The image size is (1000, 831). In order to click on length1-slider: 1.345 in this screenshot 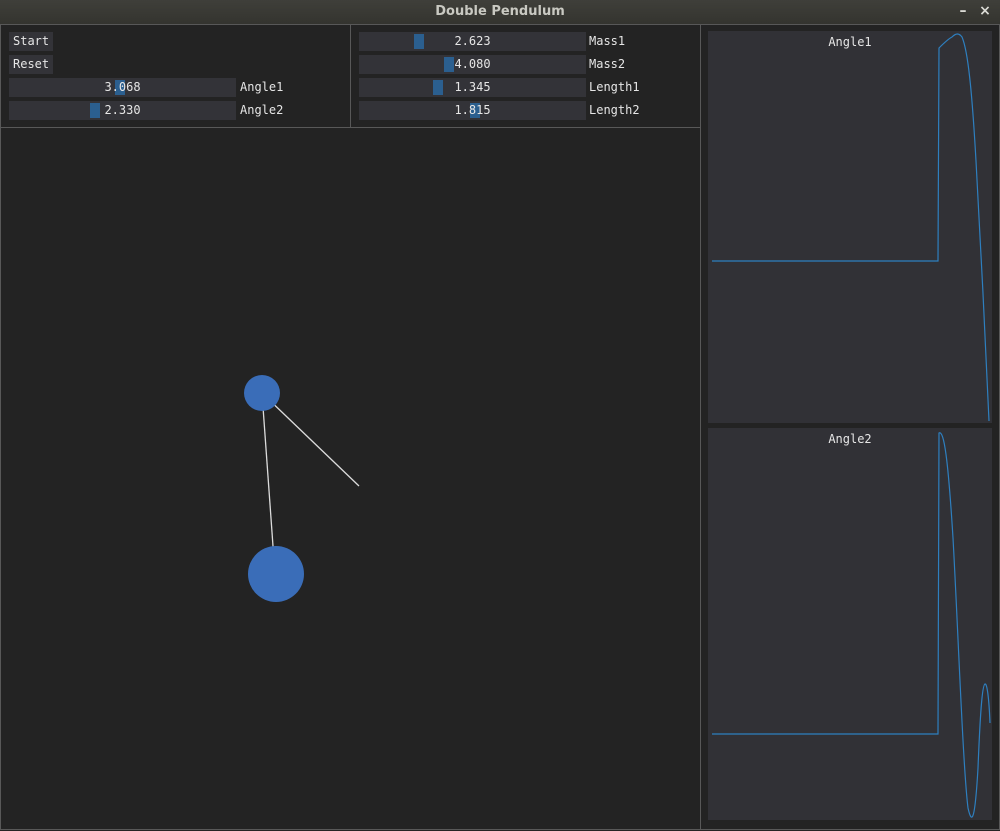, I will do `click(472, 87)`.